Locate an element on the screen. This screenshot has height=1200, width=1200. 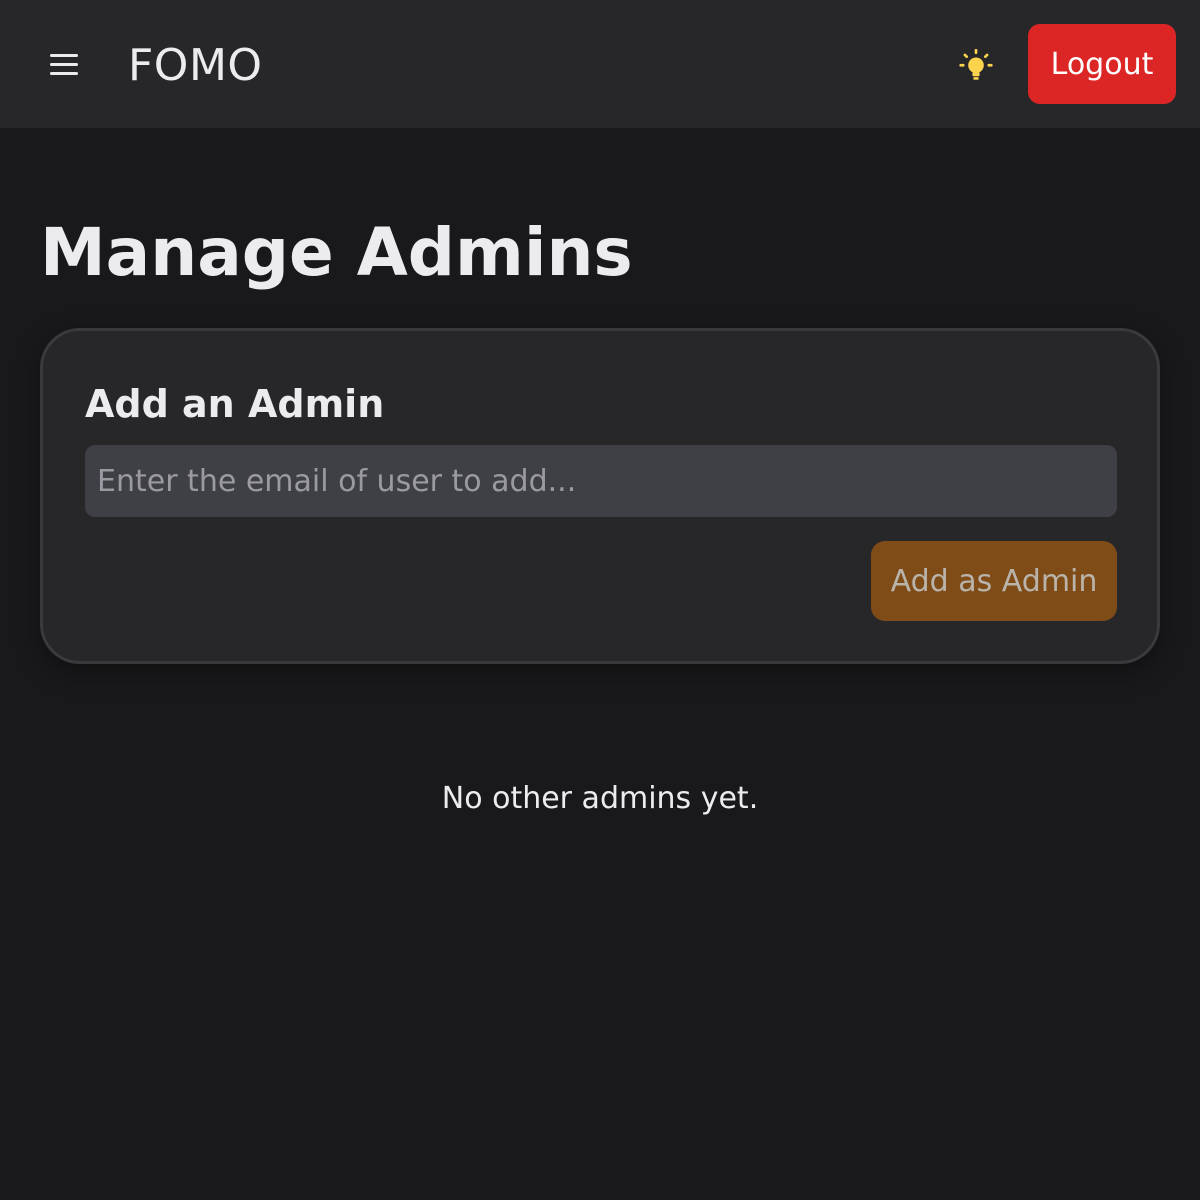
hamburger-menu-icon is located at coordinates (64, 64).